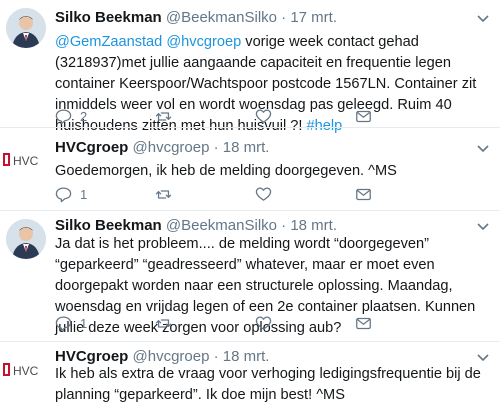 This screenshot has height=406, width=500. I want to click on reply-button: 2, so click(71, 116).